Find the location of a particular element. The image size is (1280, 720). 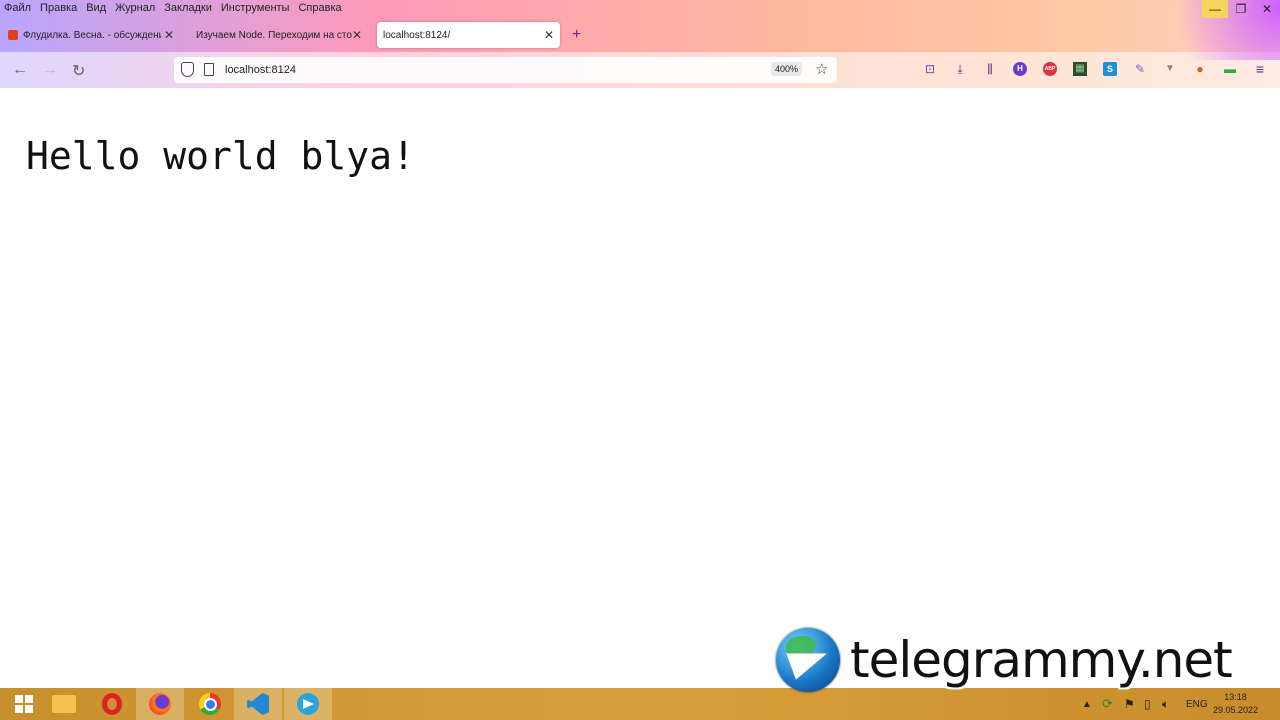

window-controls: — ❐ ✕ is located at coordinates (1241, 9).